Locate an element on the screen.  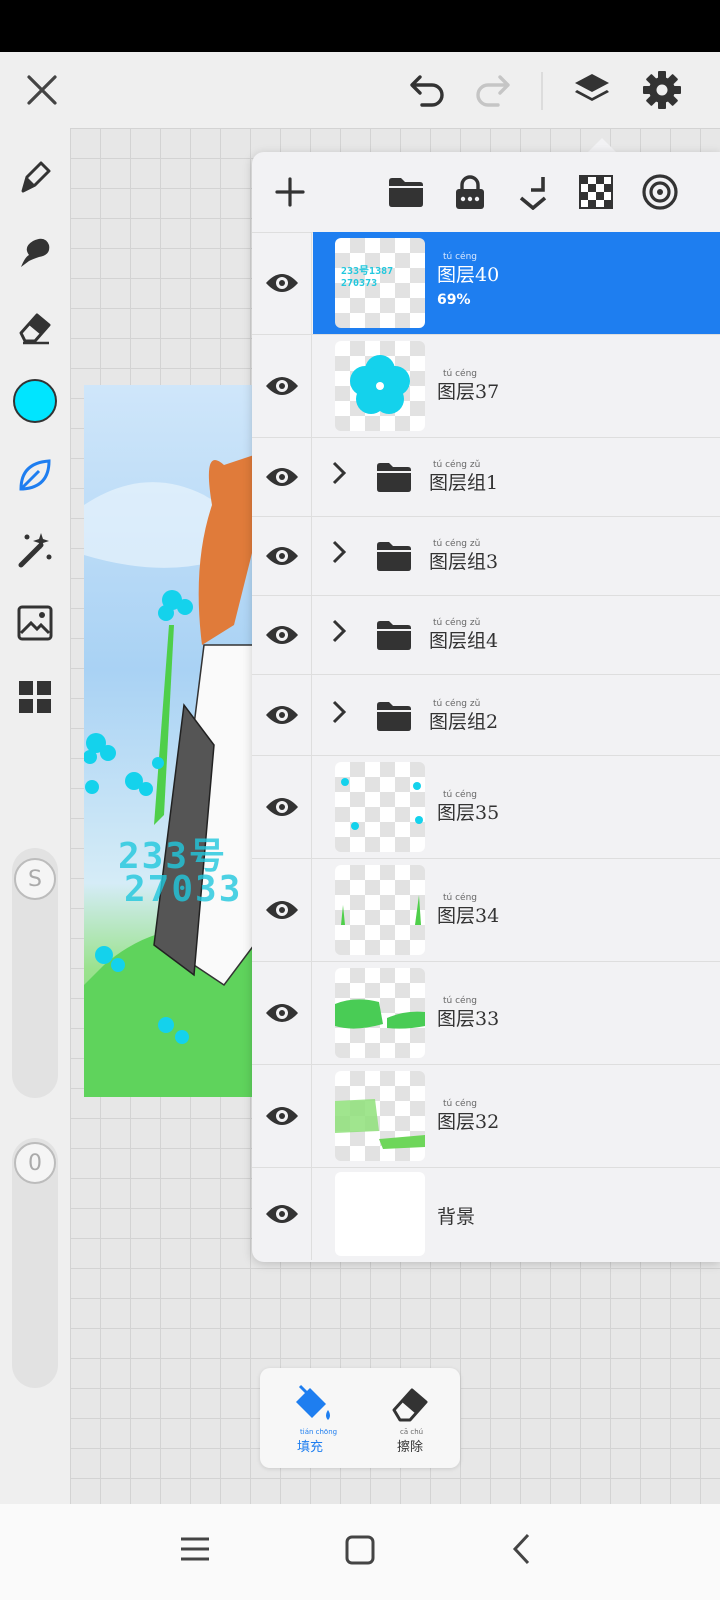
layer-row: tú céng 图层34 is located at coordinates (486, 910).